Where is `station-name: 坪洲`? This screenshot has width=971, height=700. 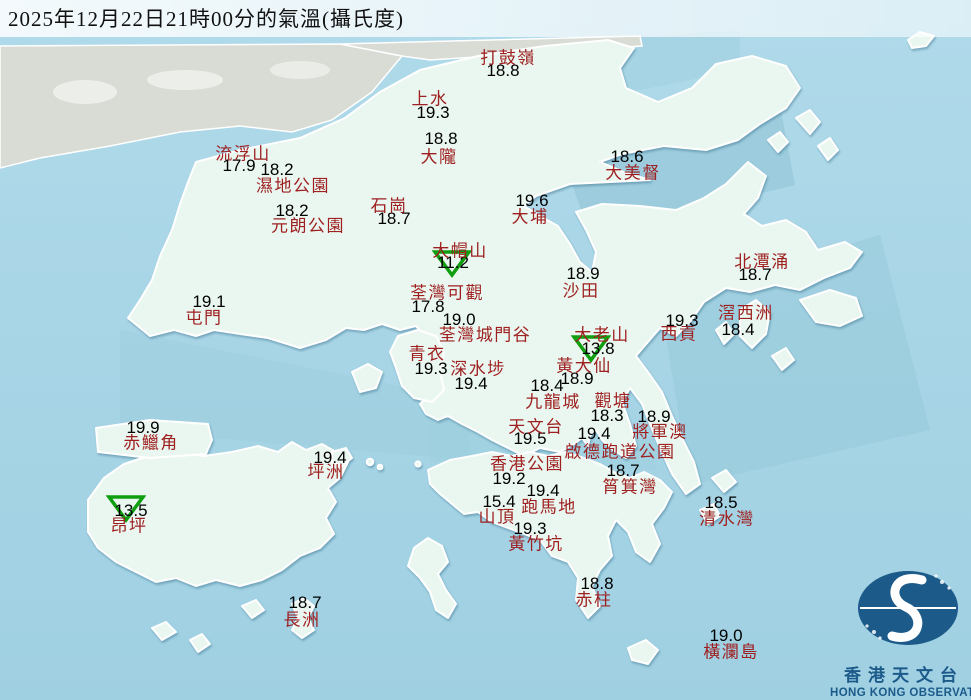 station-name: 坪洲 is located at coordinates (326, 472).